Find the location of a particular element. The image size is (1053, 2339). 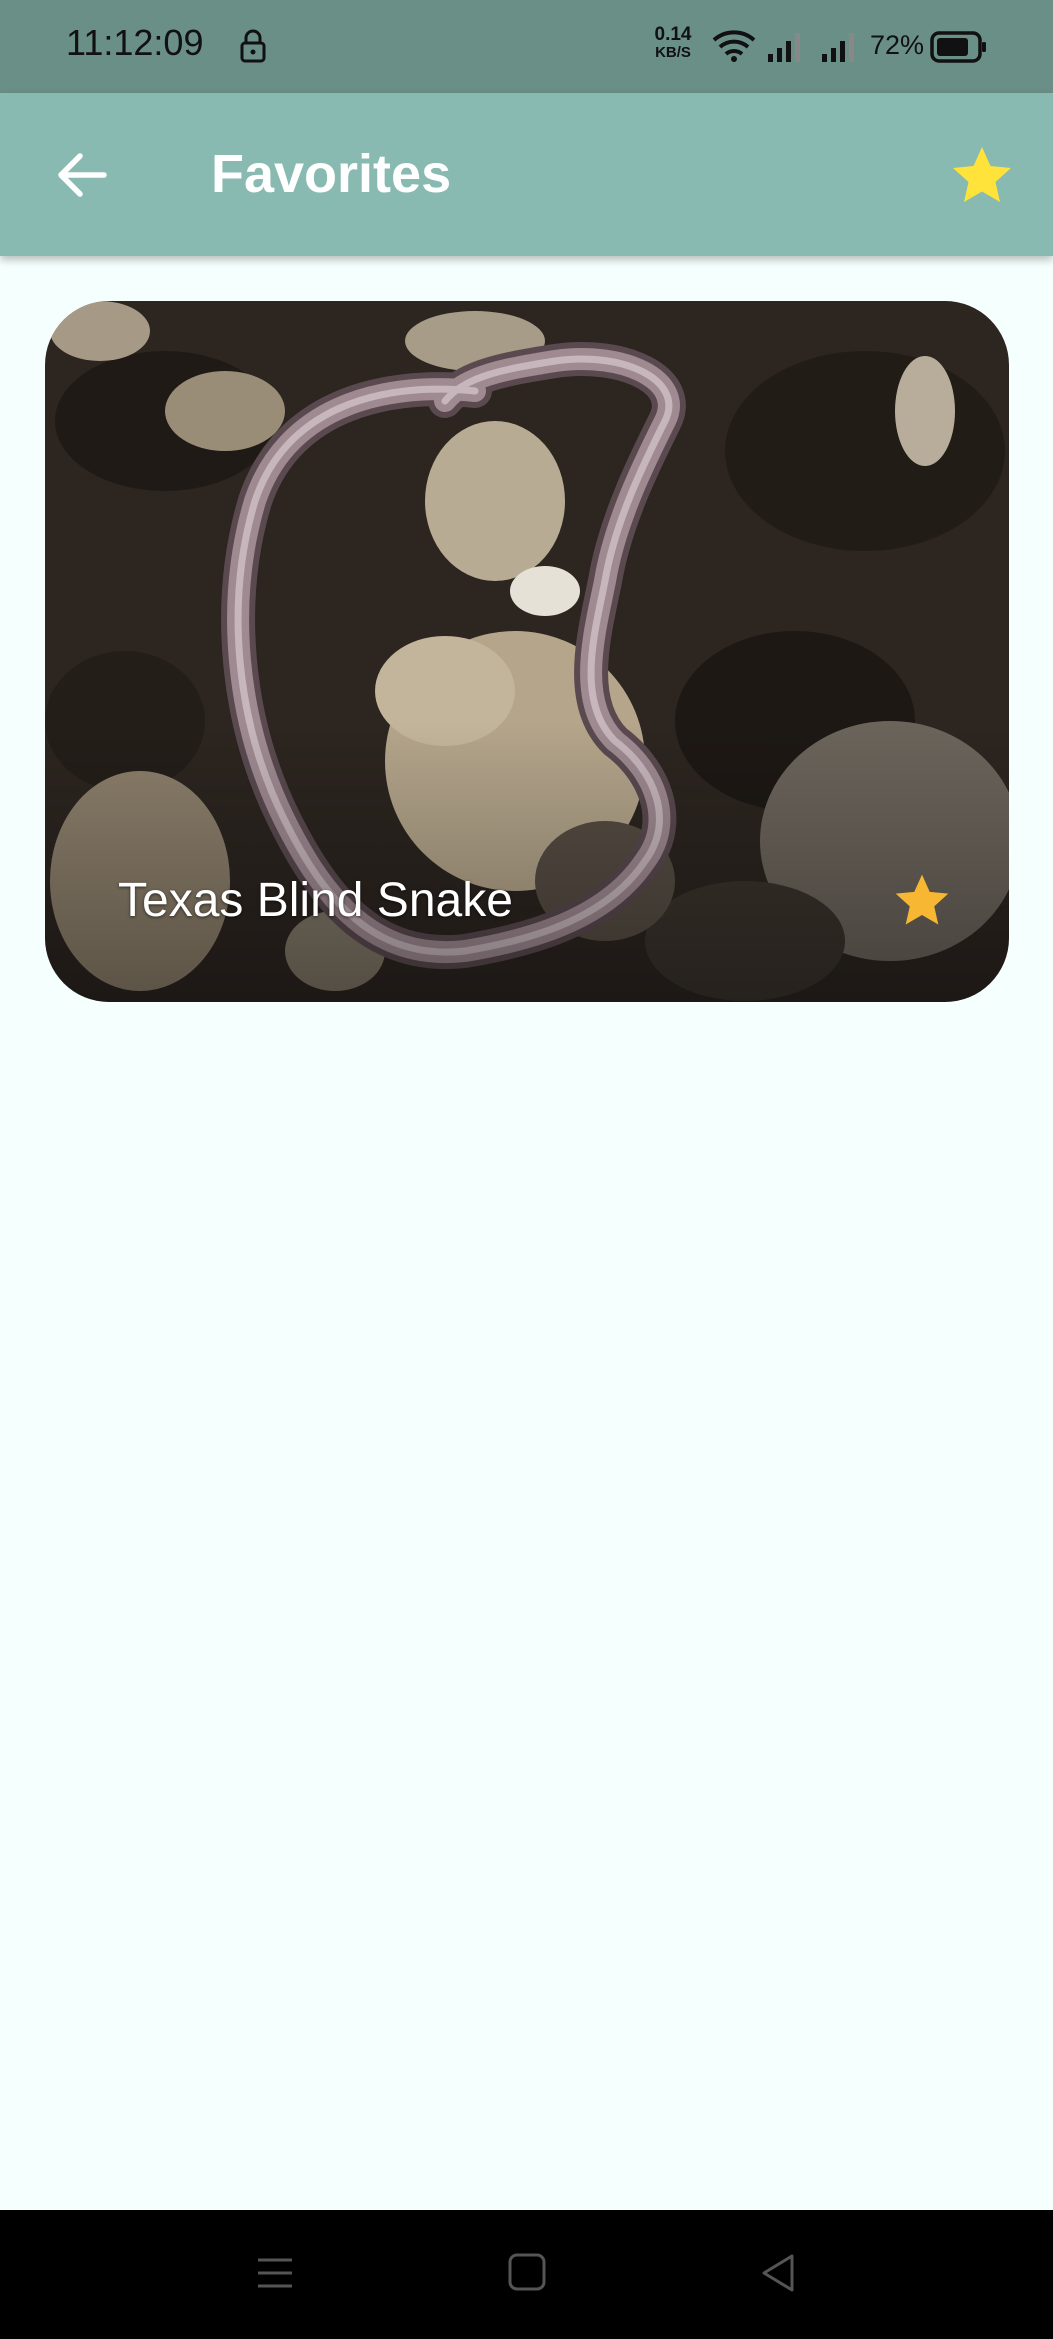

page-title: Favorites is located at coordinates (331, 174).